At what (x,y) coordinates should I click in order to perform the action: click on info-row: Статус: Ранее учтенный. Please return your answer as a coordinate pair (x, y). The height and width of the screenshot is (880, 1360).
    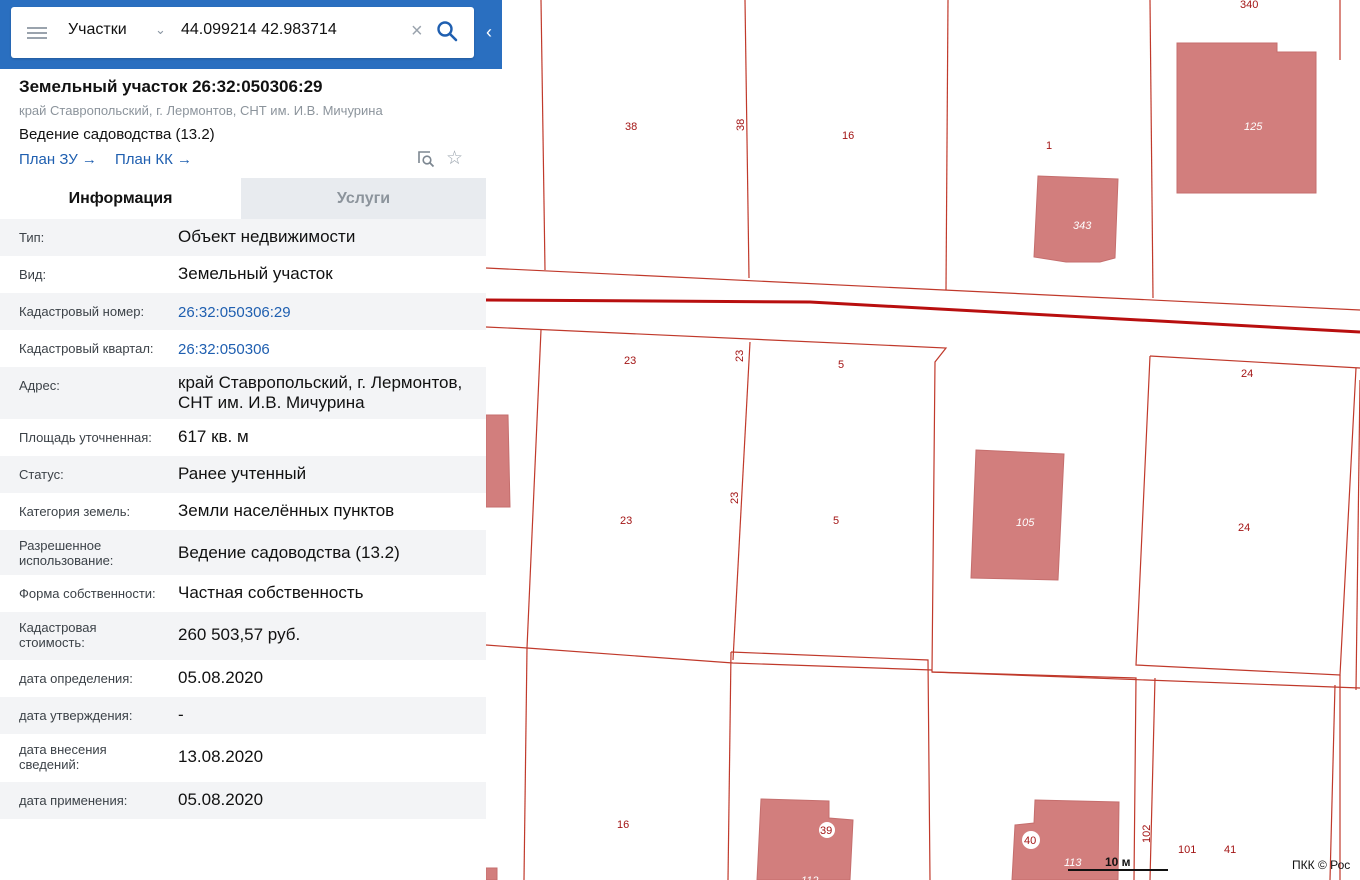
    Looking at the image, I should click on (243, 474).